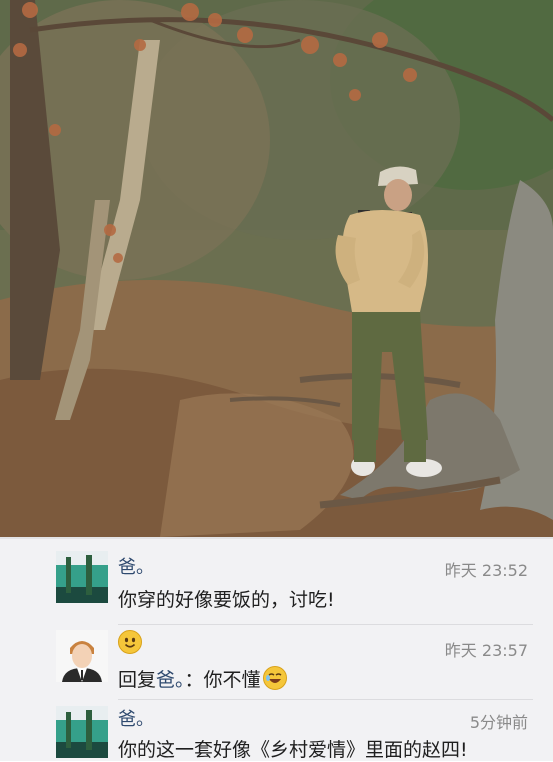  What do you see at coordinates (276, 663) in the screenshot?
I see `comment-item: 昨天 23:57 回复爸。：你不懂` at bounding box center [276, 663].